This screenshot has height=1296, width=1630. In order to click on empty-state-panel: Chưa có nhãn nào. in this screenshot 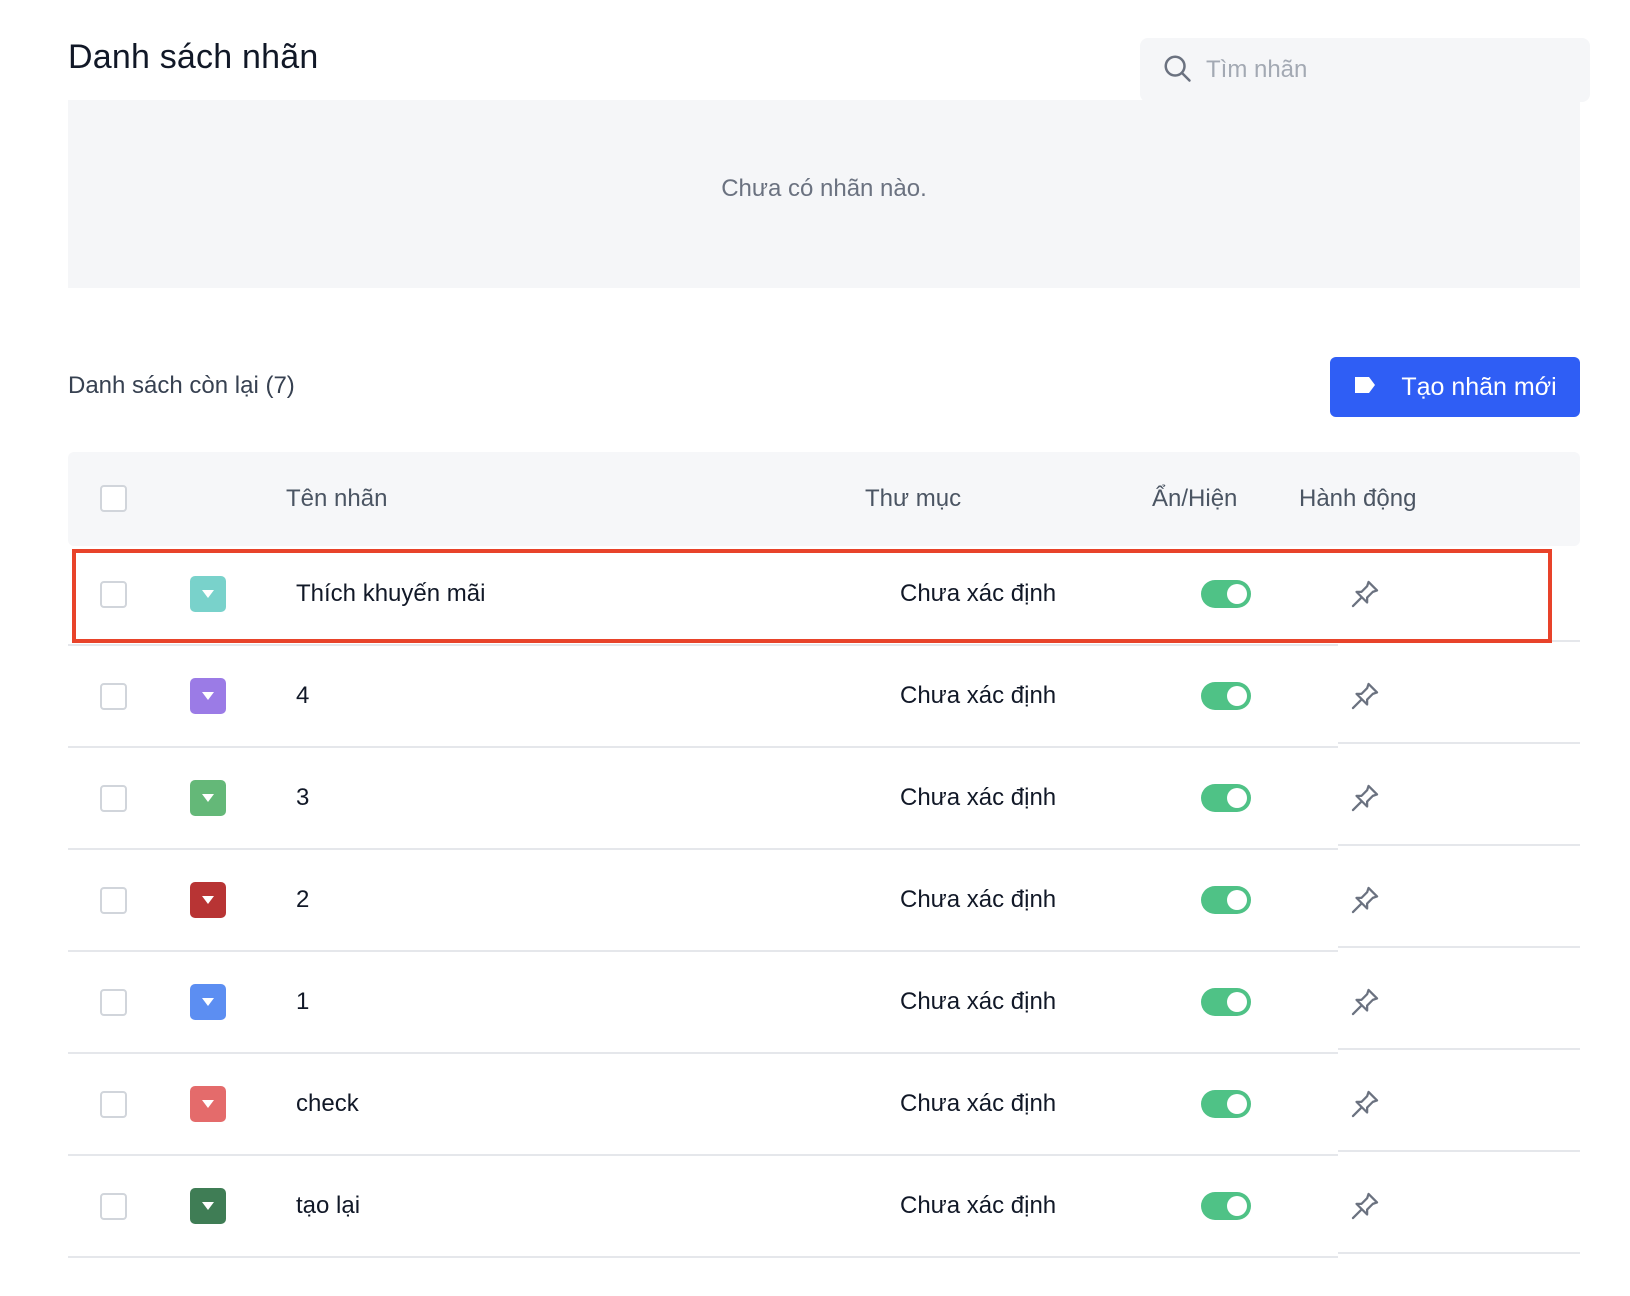, I will do `click(824, 194)`.